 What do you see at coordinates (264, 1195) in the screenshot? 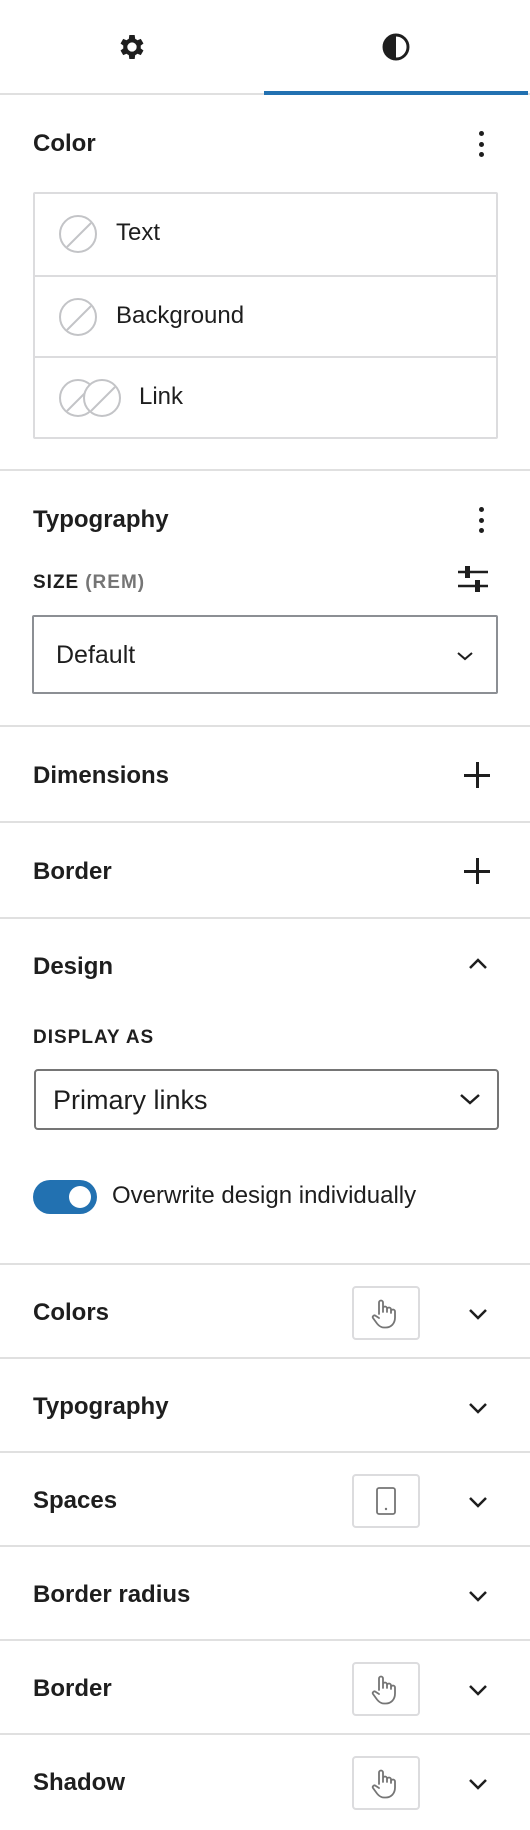
I see `overwrite-design-label: Overwrite design individually` at bounding box center [264, 1195].